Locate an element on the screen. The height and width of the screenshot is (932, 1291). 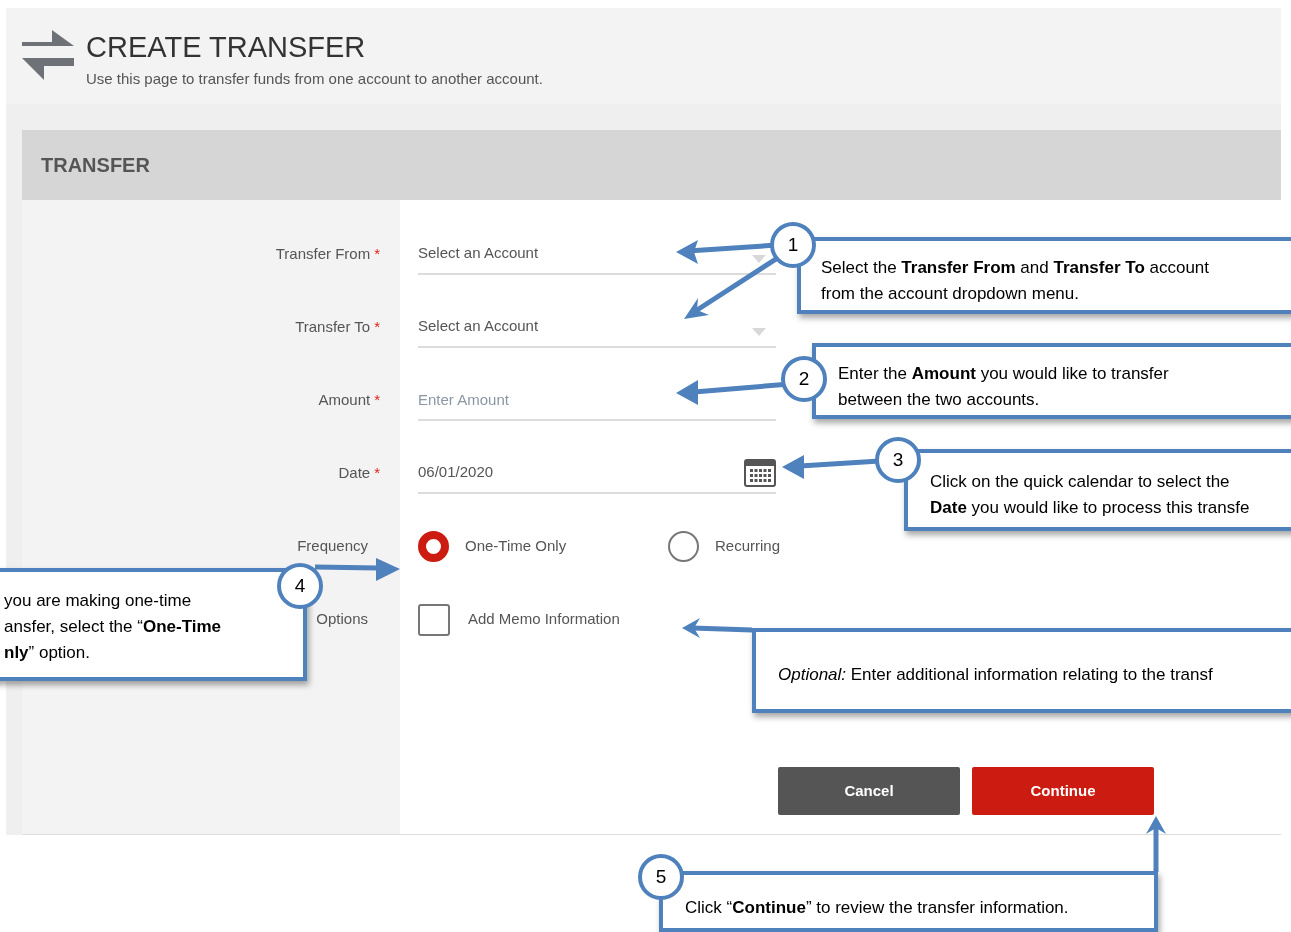
field-label: Date is located at coordinates (354, 473).